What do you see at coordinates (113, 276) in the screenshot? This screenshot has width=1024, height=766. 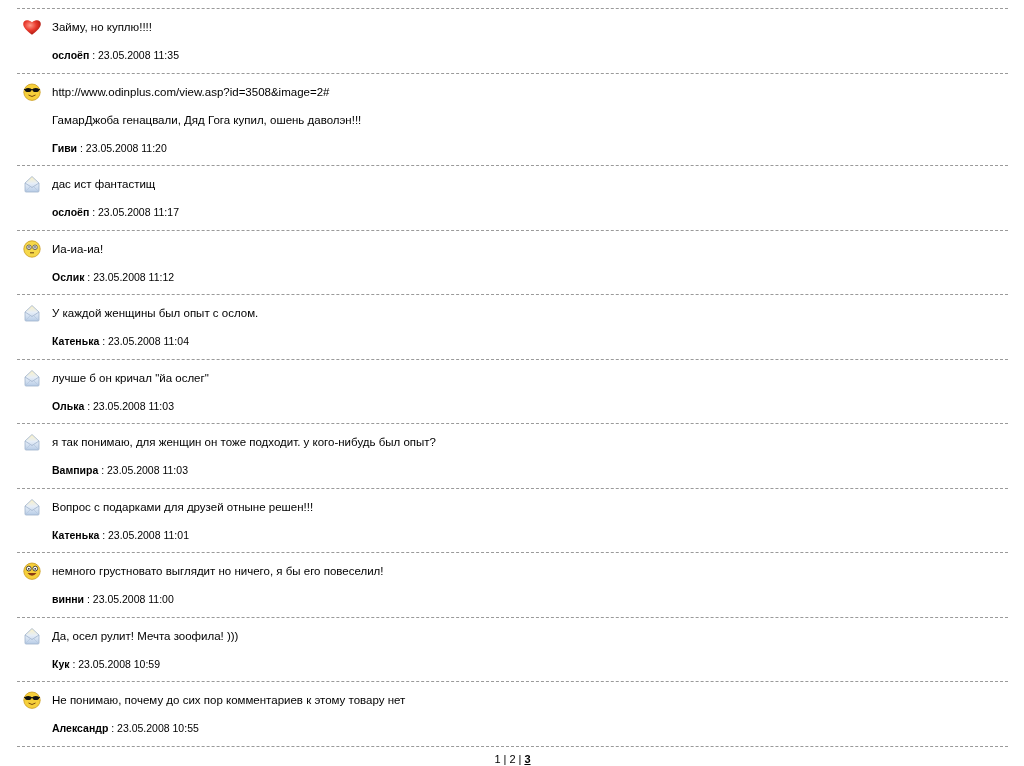 I see `comment-byline: Ослик : 23.05.2008 11:12` at bounding box center [113, 276].